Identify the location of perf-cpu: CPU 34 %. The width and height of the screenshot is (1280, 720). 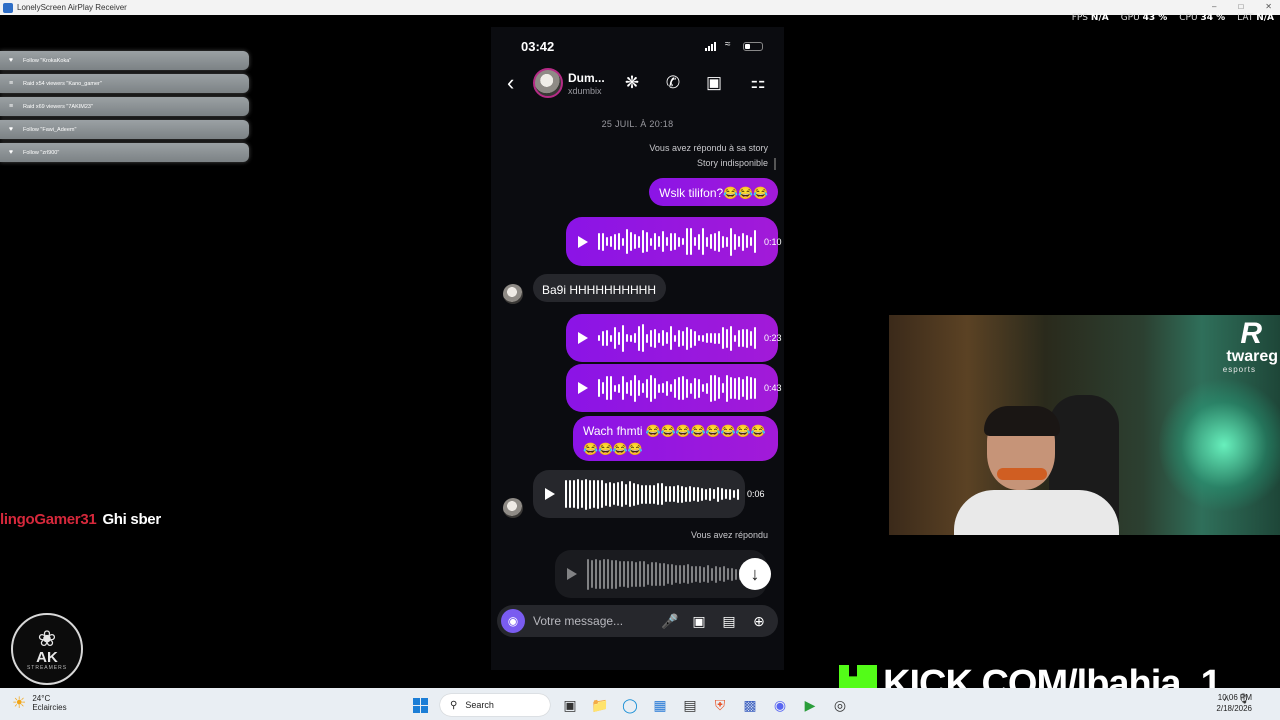
(1202, 18).